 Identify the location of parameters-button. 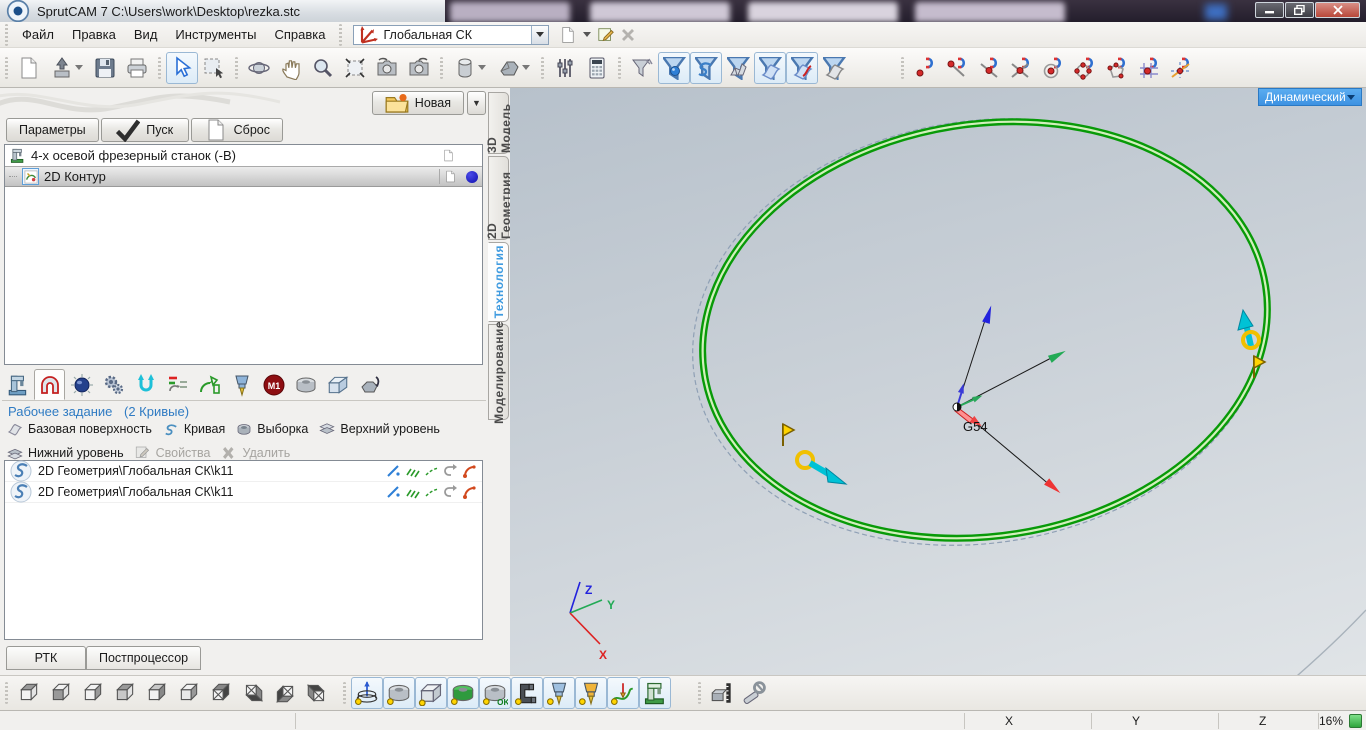
(565, 68).